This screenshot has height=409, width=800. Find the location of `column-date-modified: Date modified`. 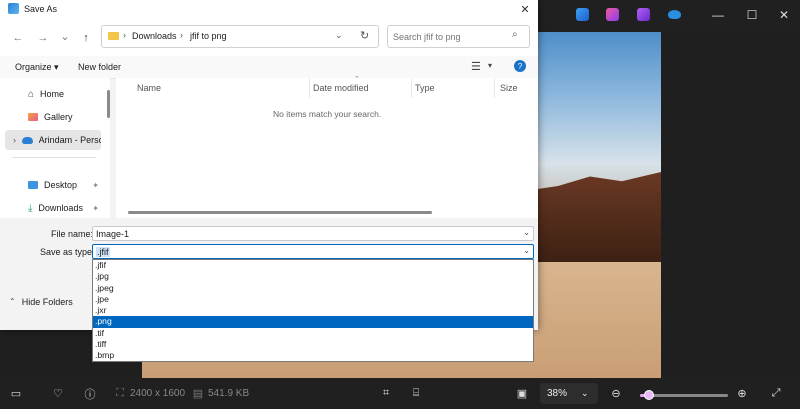

column-date-modified: Date modified is located at coordinates (341, 88).